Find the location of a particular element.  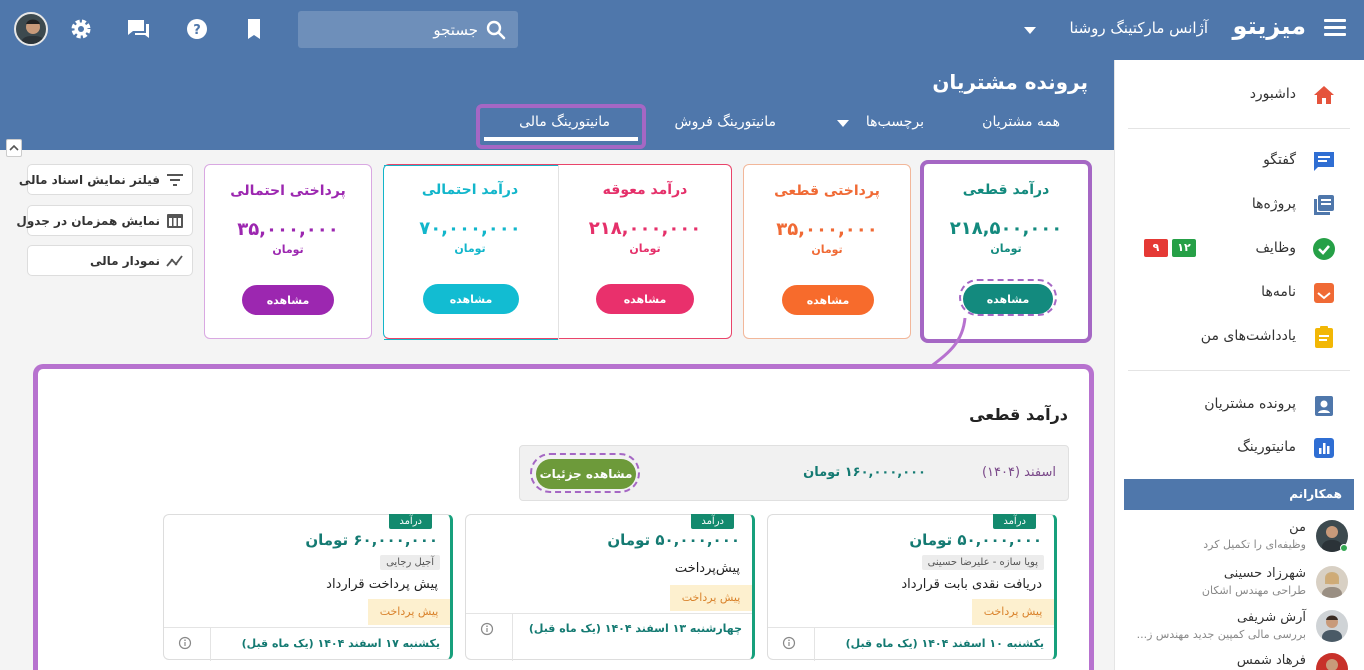

help-icon: ? is located at coordinates (197, 29).